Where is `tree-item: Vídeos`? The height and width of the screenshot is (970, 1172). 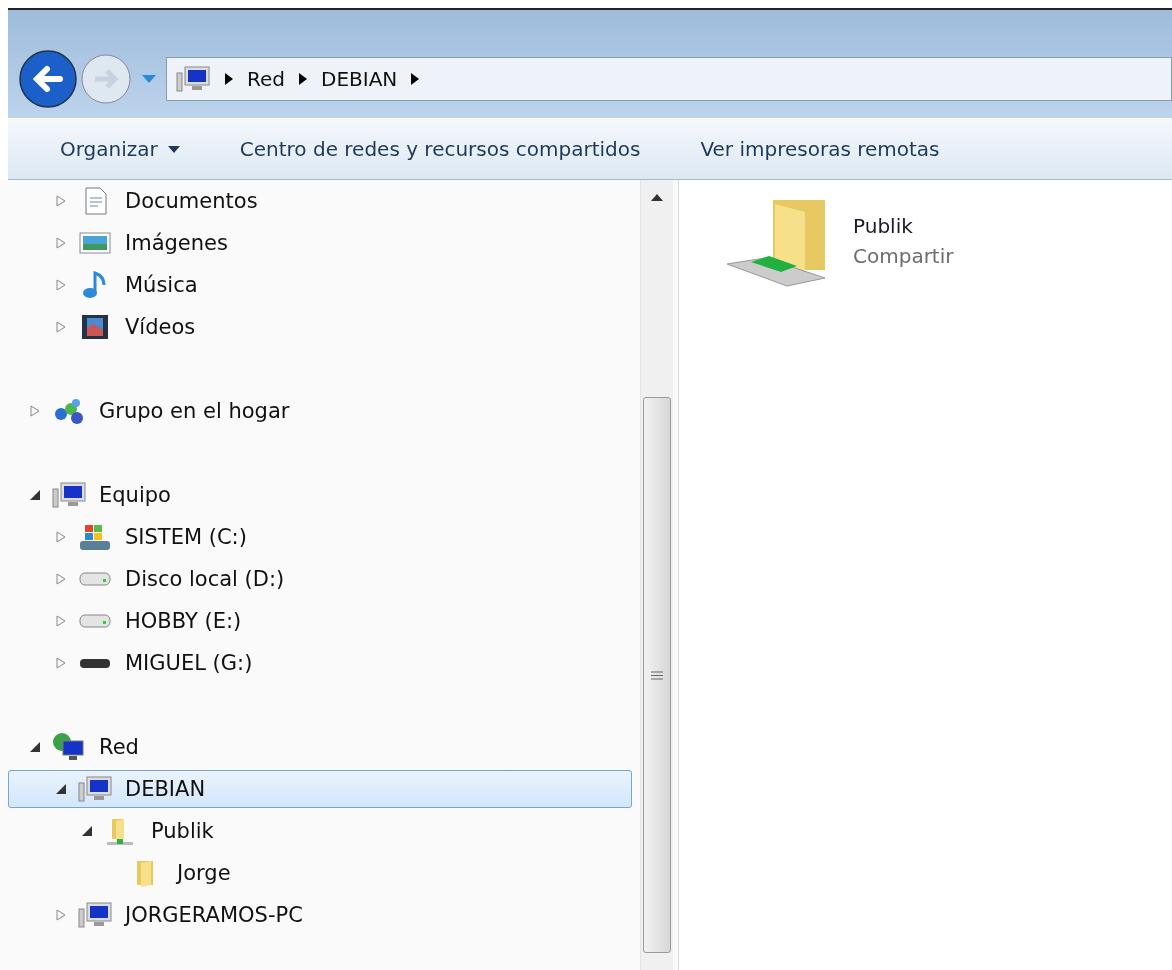
tree-item: Vídeos is located at coordinates (320, 327).